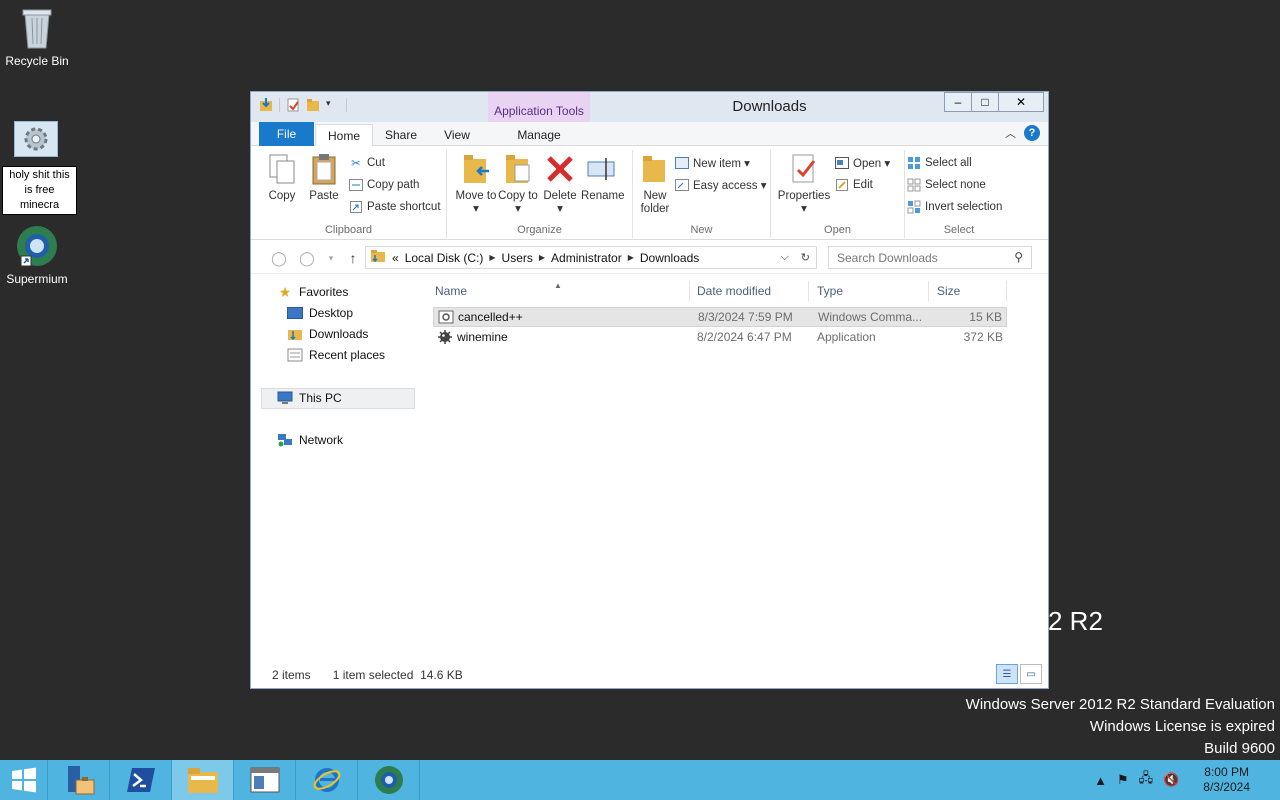 Image resolution: width=1280 pixels, height=800 pixels. I want to click on invert-selection-button: Invert selection, so click(954, 207).